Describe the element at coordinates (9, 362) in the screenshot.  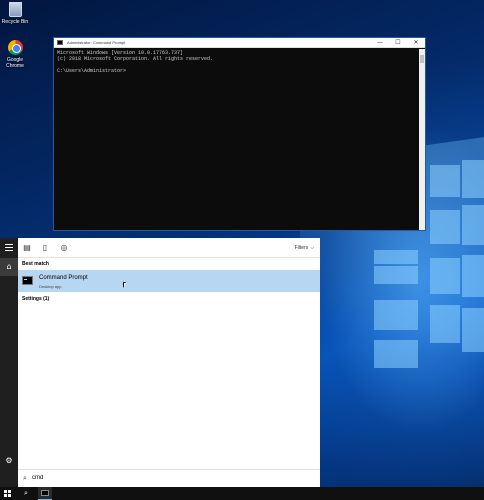
I see `start-menu-rail: ⌂ ⚙` at that location.